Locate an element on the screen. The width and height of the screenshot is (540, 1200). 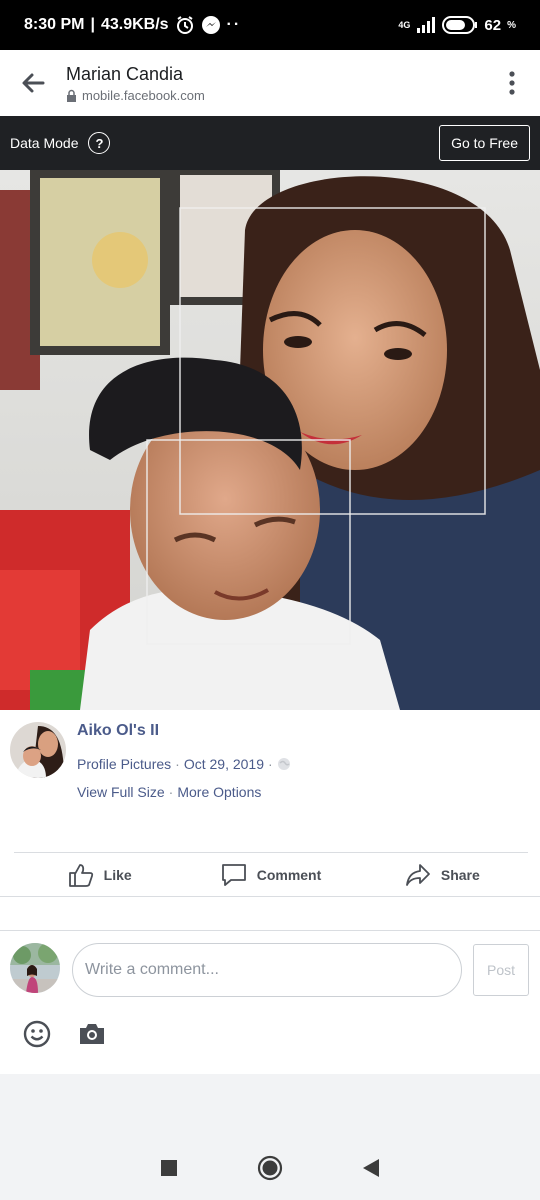
more-options-link: More Options is located at coordinates (219, 792).